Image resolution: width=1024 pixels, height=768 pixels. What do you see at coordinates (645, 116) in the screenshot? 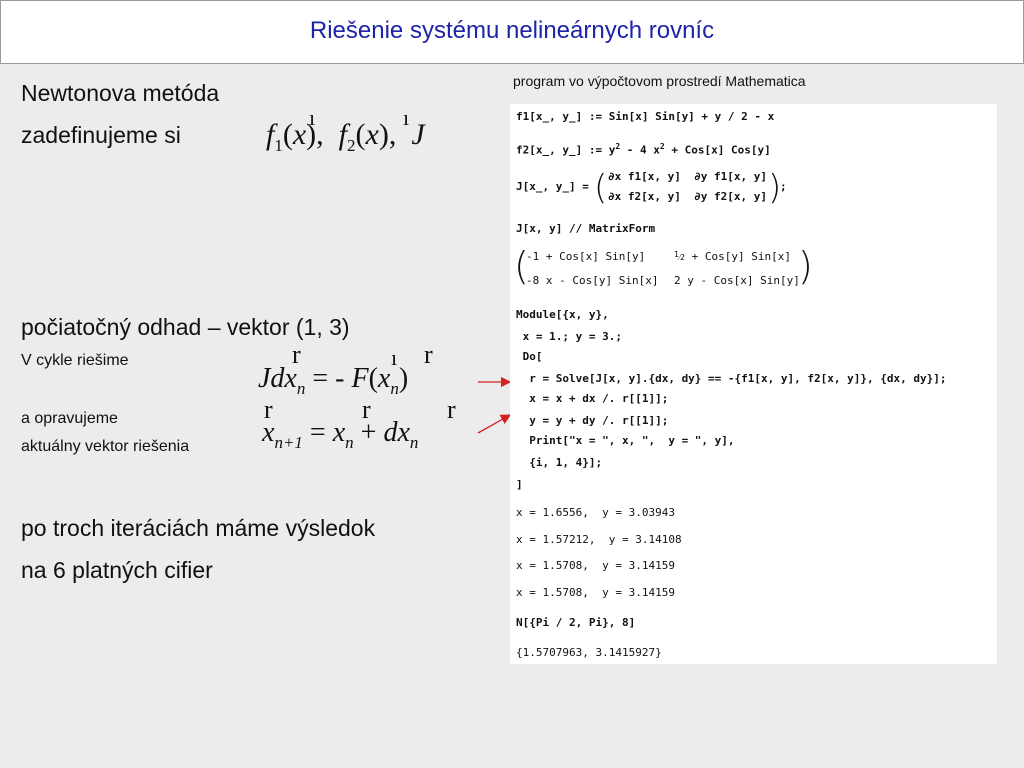
I see `code-f1: f1[x_, y_] := Sin[x] Sin[y] + y / 2 - x` at bounding box center [645, 116].